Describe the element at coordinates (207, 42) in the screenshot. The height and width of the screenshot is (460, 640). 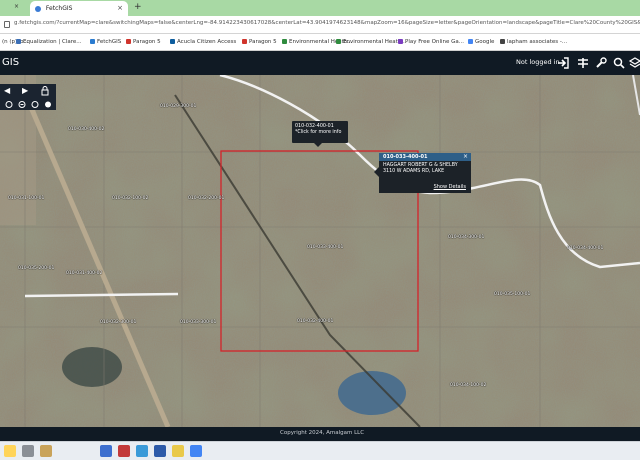
I see `bookmark-label: Acucla Citizen Access` at that location.